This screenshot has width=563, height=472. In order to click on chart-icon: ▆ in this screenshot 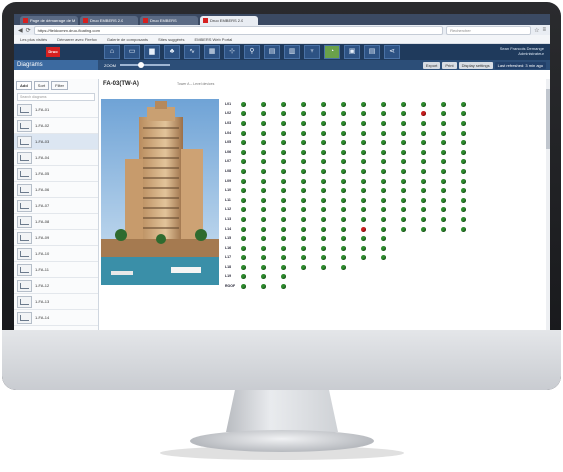, I will do `click(152, 52)`.